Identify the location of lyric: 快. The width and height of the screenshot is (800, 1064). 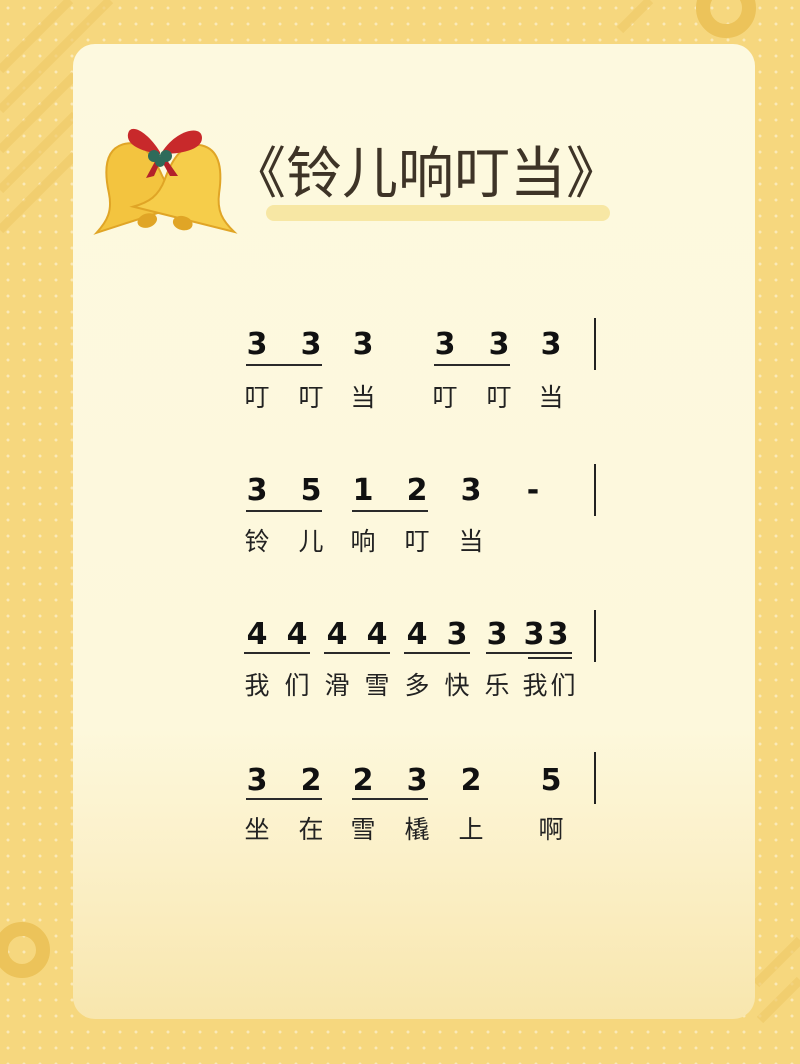
(457, 685).